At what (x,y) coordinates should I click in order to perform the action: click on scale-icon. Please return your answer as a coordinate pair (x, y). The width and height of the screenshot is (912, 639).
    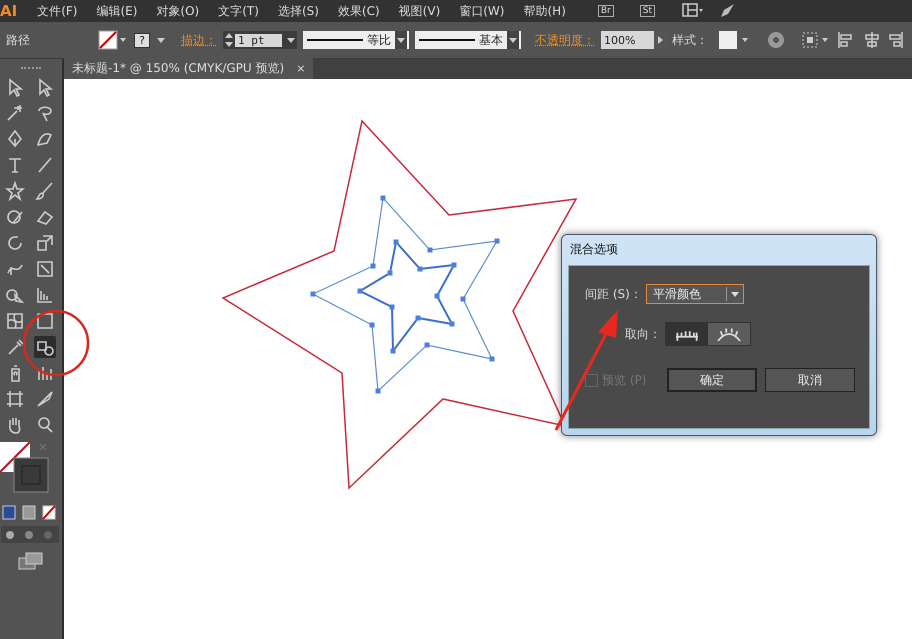
    Looking at the image, I should click on (45, 243).